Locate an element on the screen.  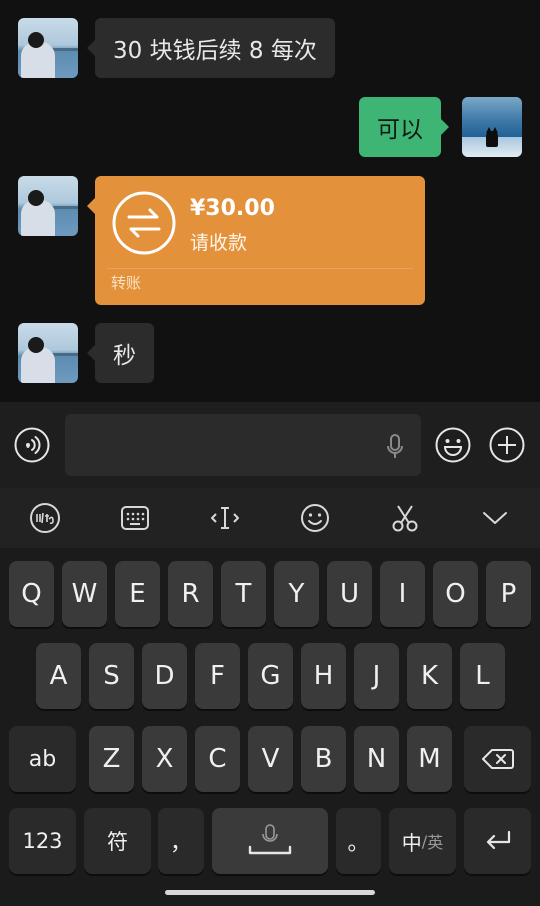
space-key is located at coordinates (270, 841).